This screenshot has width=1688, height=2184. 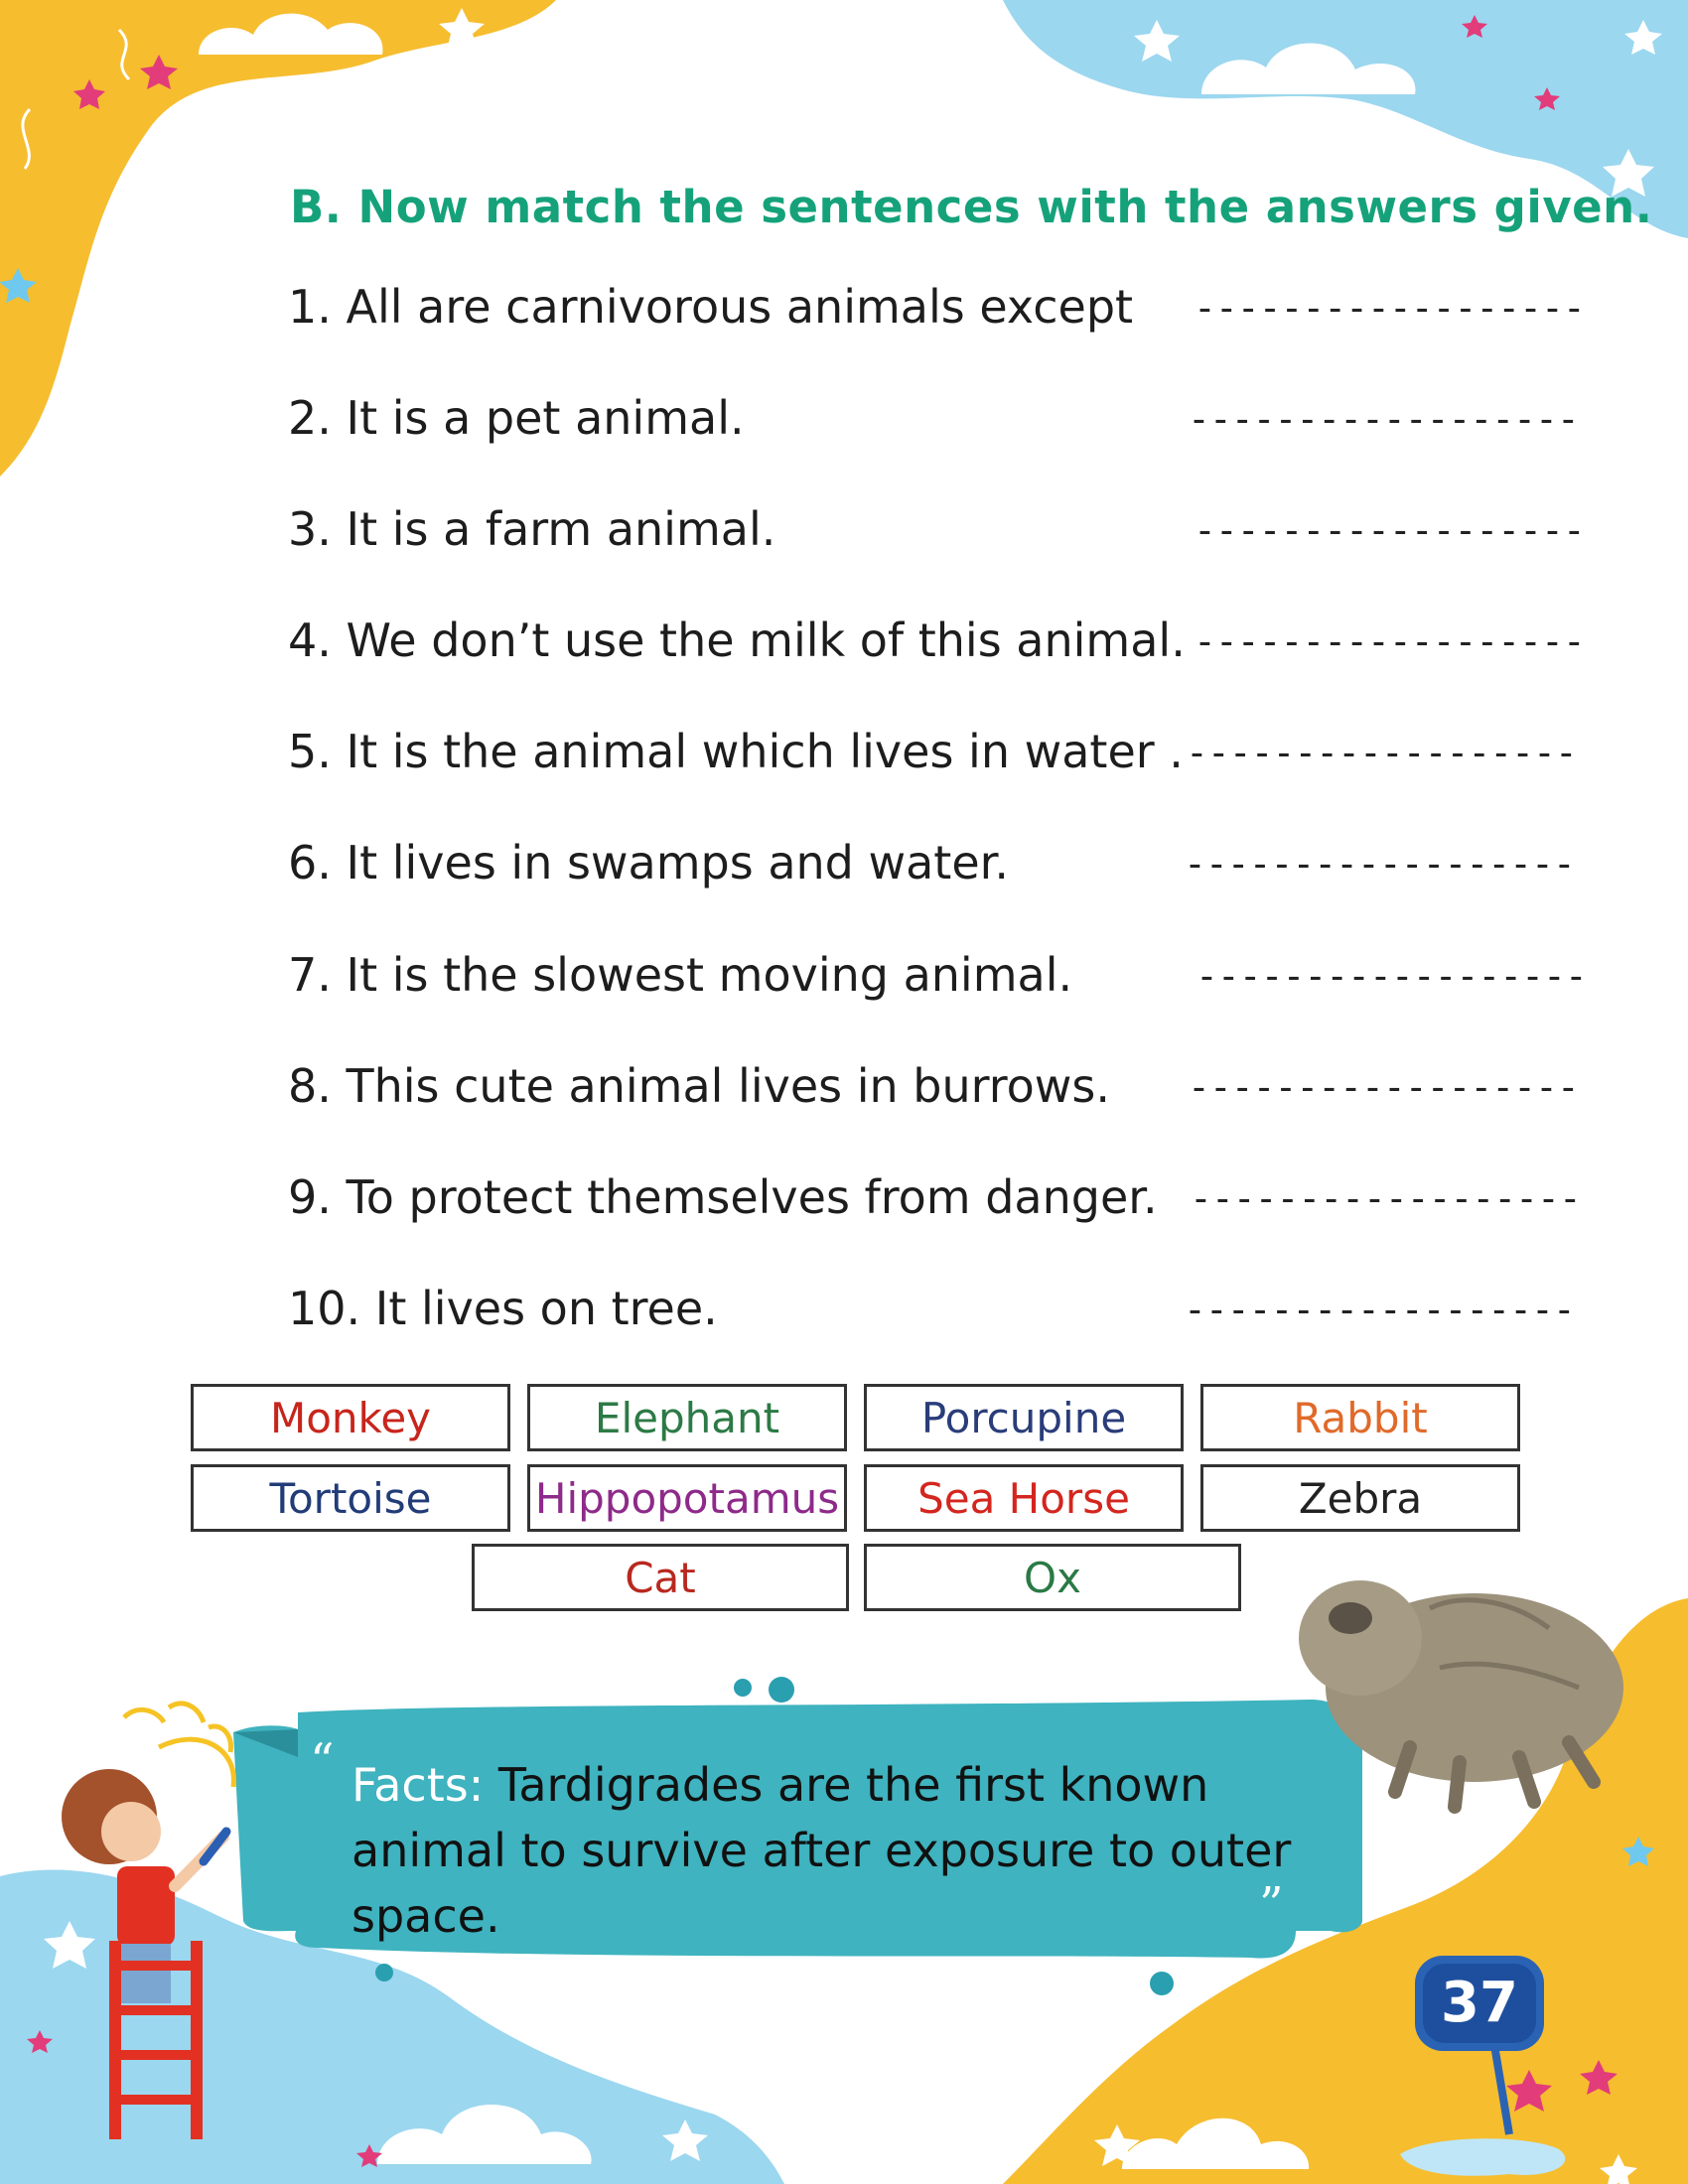 I want to click on word-label: Zebra, so click(x=1360, y=1498).